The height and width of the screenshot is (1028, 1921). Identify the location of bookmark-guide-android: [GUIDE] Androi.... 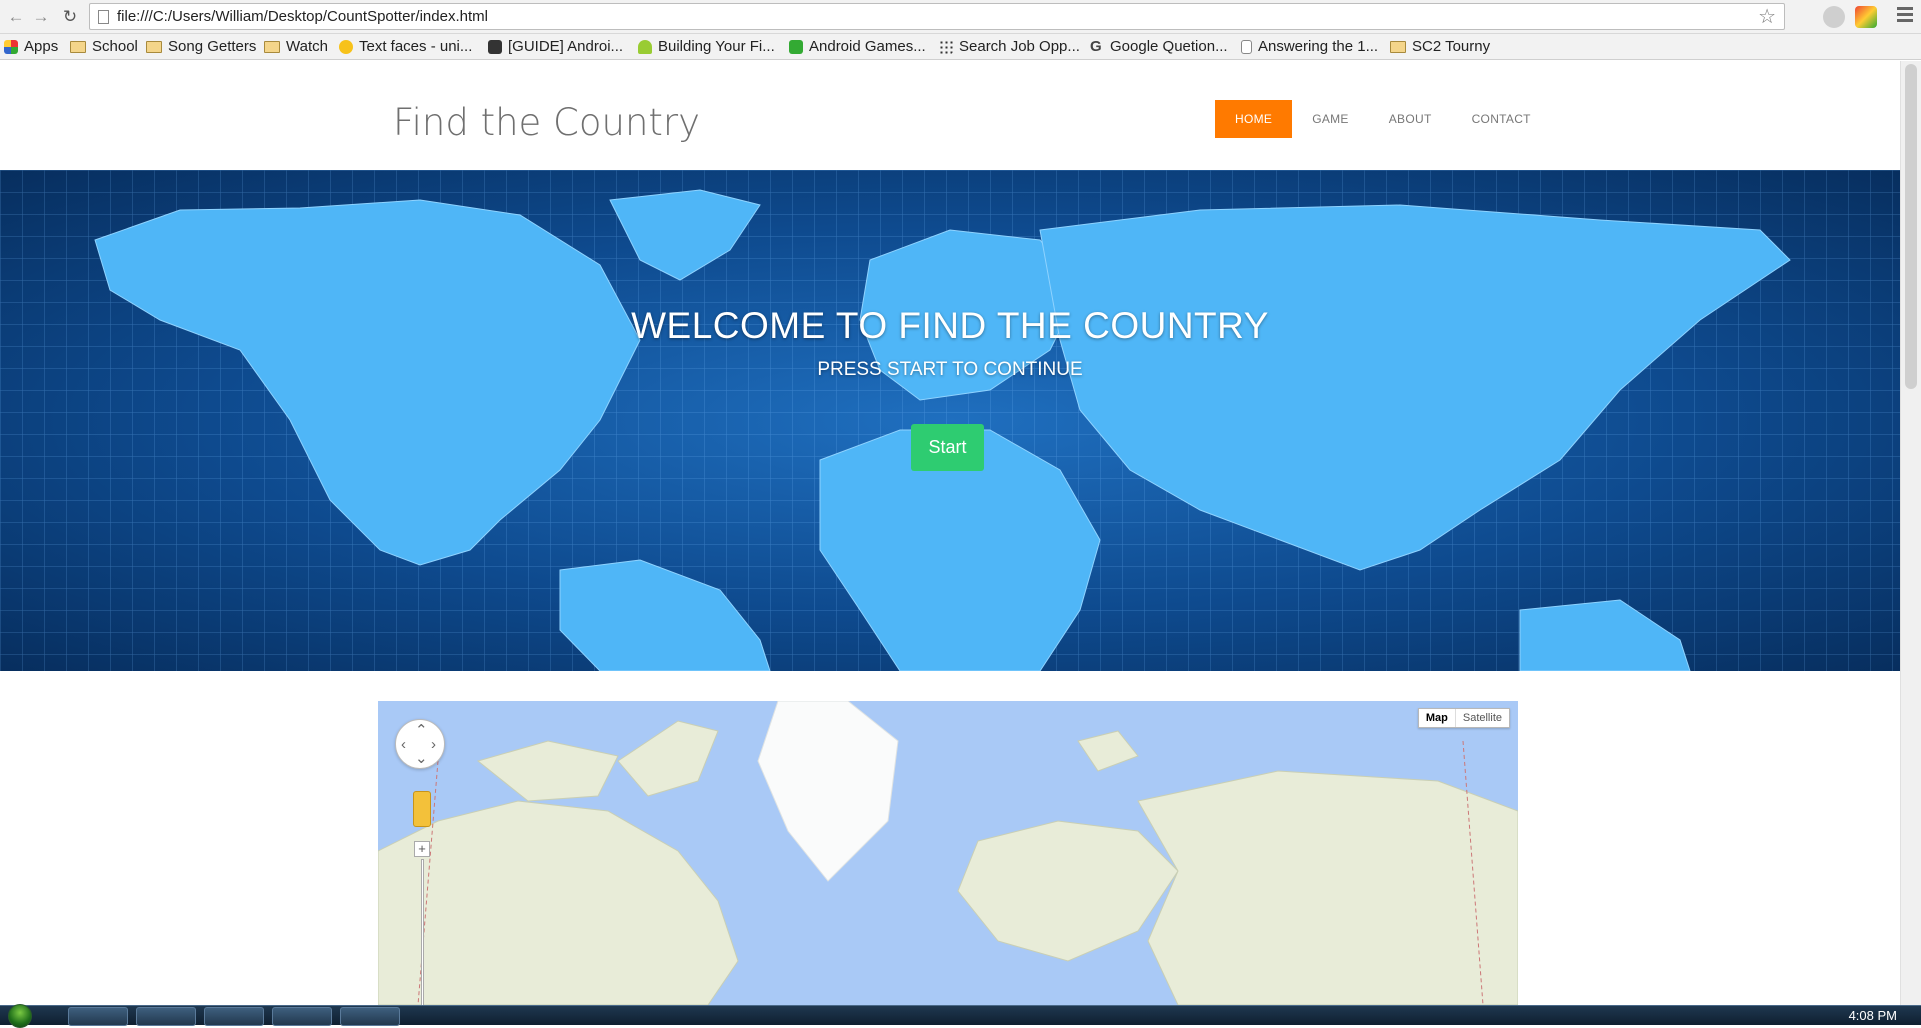
(555, 47).